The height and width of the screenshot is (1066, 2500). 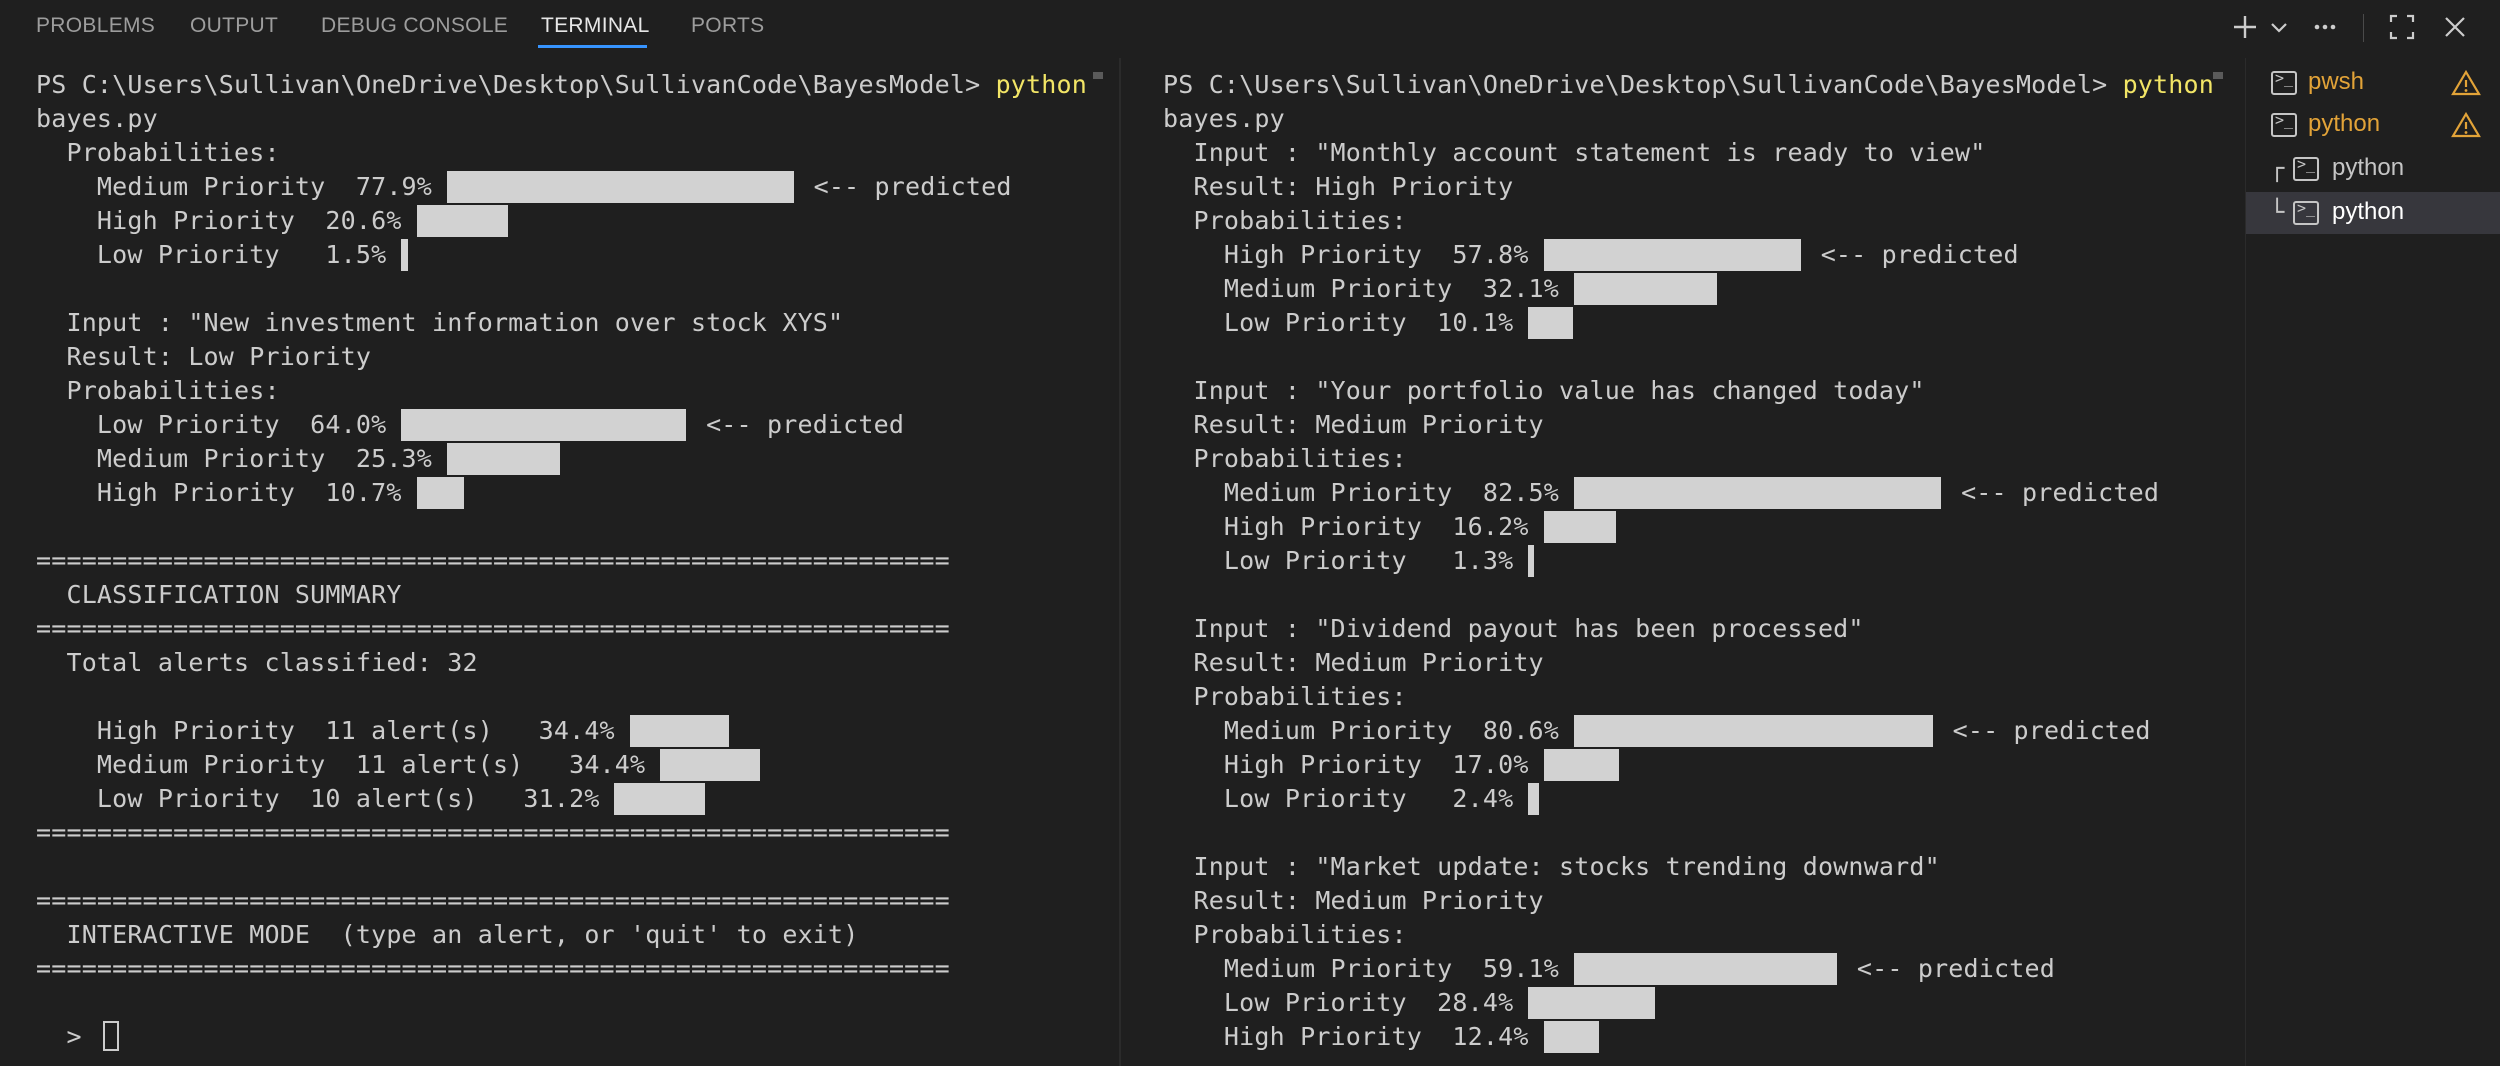 I want to click on more-icon, so click(x=2325, y=27).